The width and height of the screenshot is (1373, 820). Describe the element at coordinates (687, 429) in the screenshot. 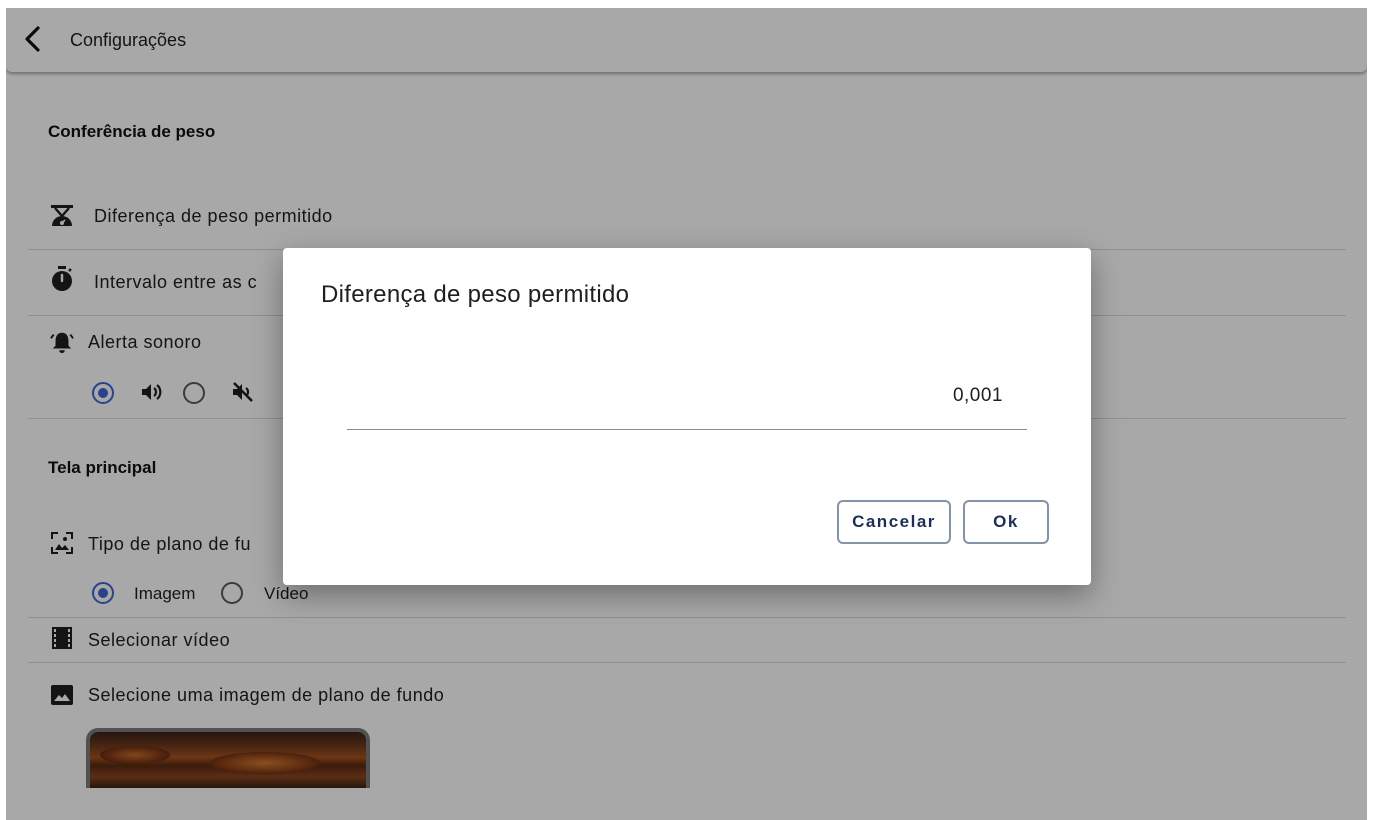

I see `input-underline` at that location.